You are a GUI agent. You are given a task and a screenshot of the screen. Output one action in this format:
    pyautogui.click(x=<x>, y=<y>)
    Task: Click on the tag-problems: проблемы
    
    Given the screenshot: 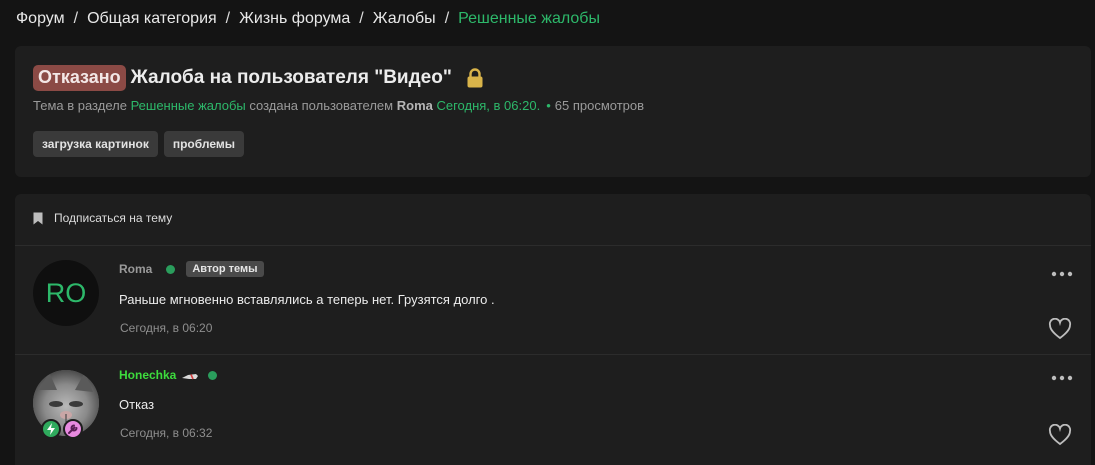 What is the action you would take?
    pyautogui.click(x=203, y=144)
    